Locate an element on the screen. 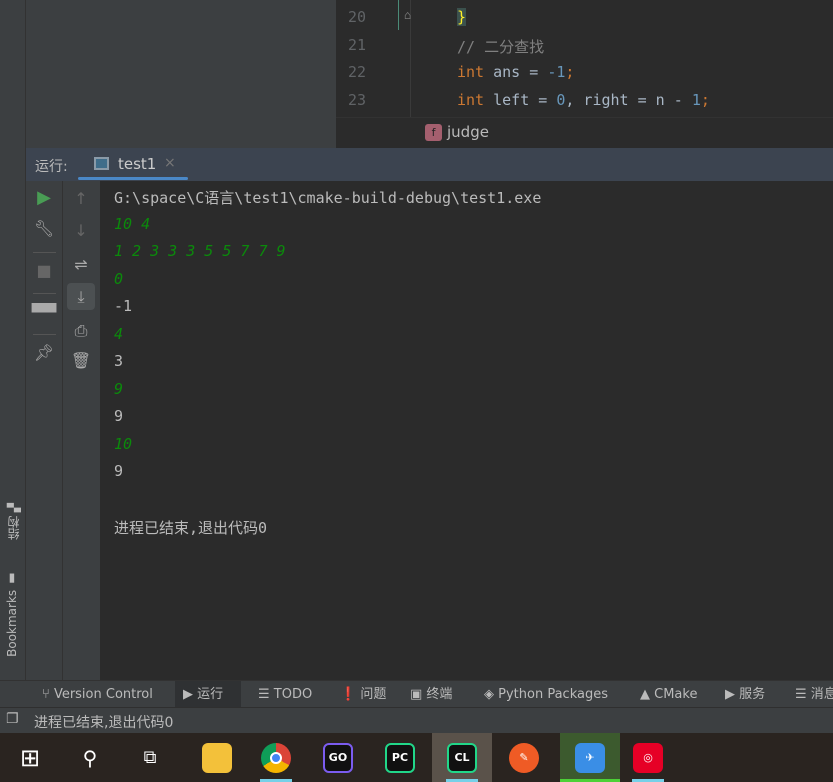 This screenshot has width=833, height=782. stop-icon: ■ is located at coordinates (44, 270).